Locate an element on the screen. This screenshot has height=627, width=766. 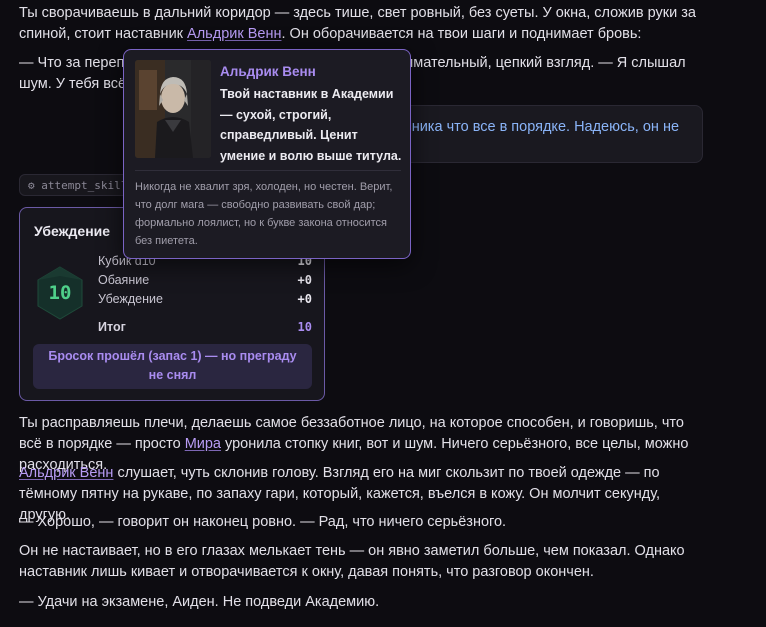
skill-title: Убеждение is located at coordinates (72, 231).